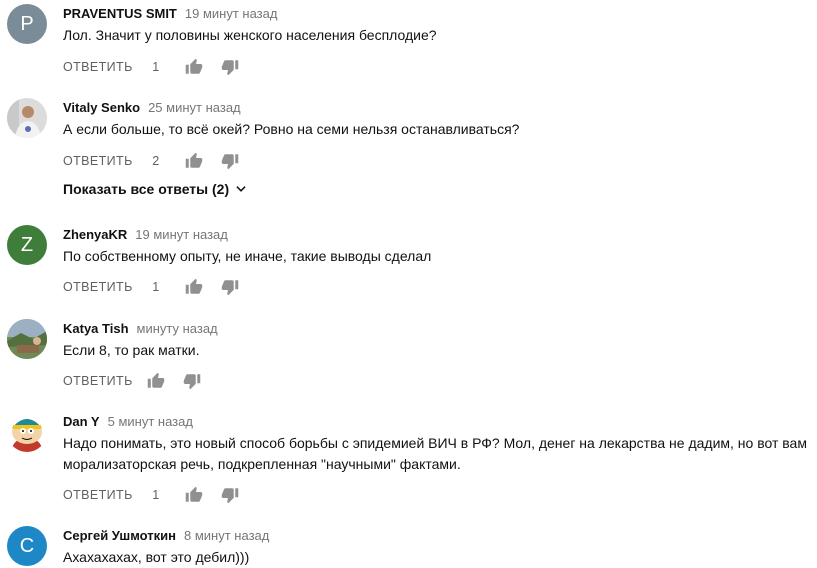 The height and width of the screenshot is (568, 817). Describe the element at coordinates (156, 161) in the screenshot. I see `like-count: 2` at that location.